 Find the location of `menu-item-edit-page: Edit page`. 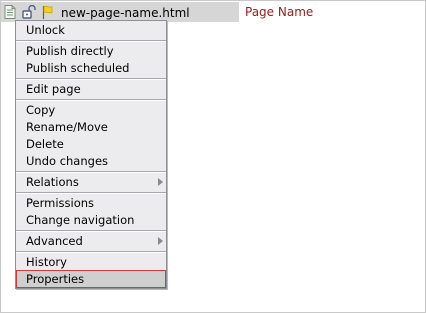

menu-item-edit-page: Edit page is located at coordinates (91, 89).